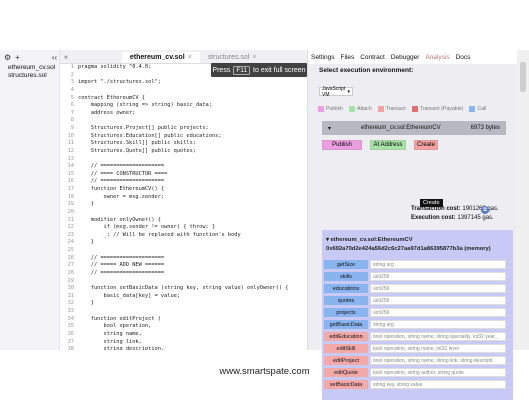 The height and width of the screenshot is (400, 529). Describe the element at coordinates (183, 320) in the screenshot. I see `code-line: 34 function editProject (` at that location.